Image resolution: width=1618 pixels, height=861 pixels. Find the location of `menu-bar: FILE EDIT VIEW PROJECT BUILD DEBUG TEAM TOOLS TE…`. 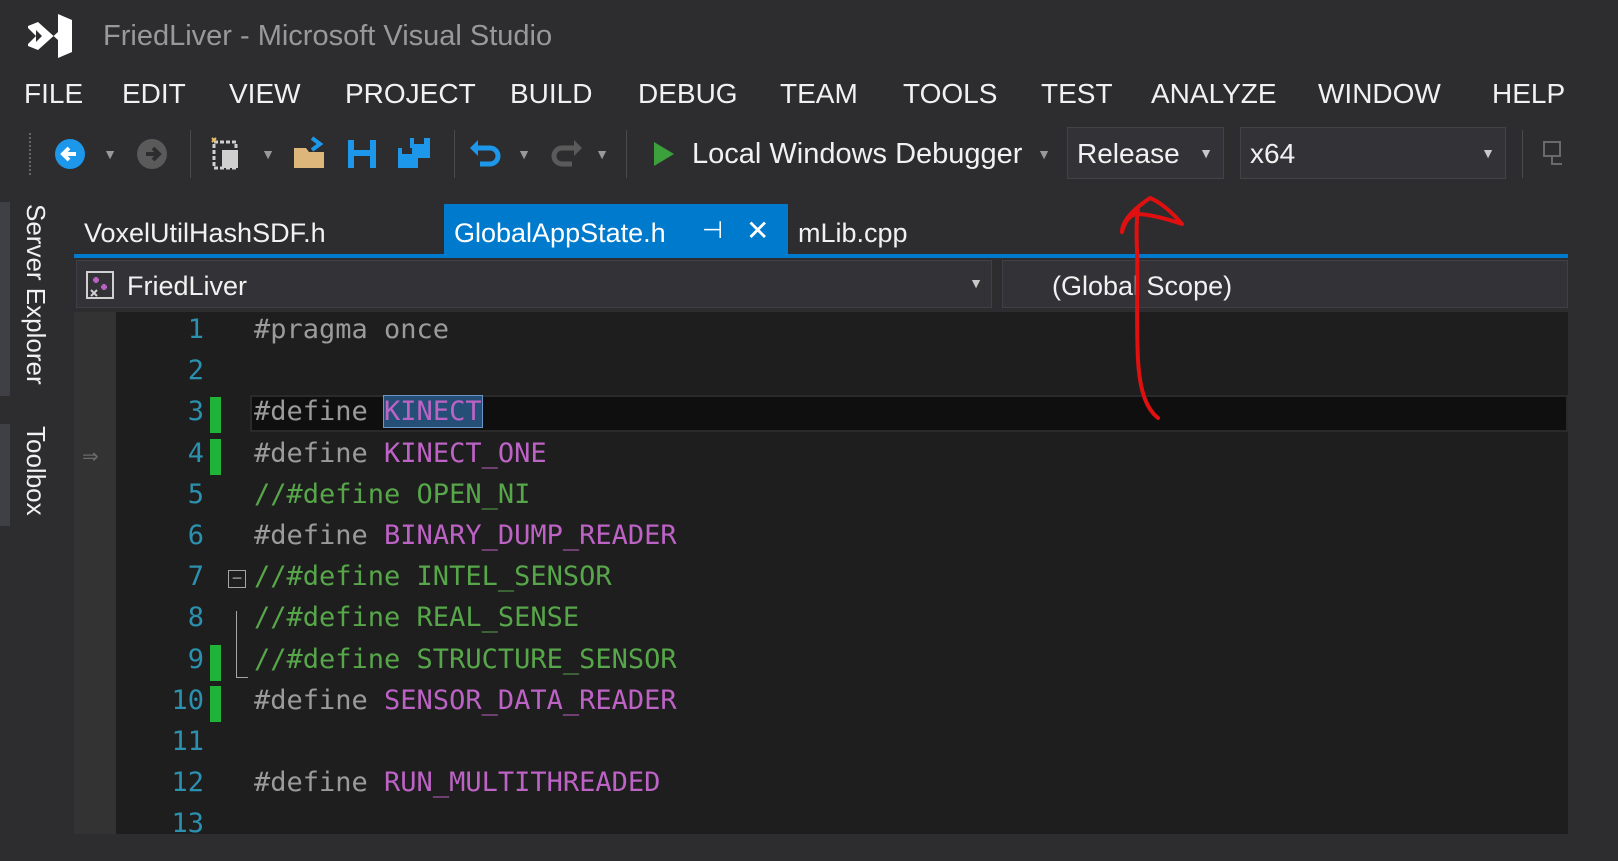

menu-bar: FILE EDIT VIEW PROJECT BUILD DEBUG TEAM TOOLS TE… is located at coordinates (784, 96).